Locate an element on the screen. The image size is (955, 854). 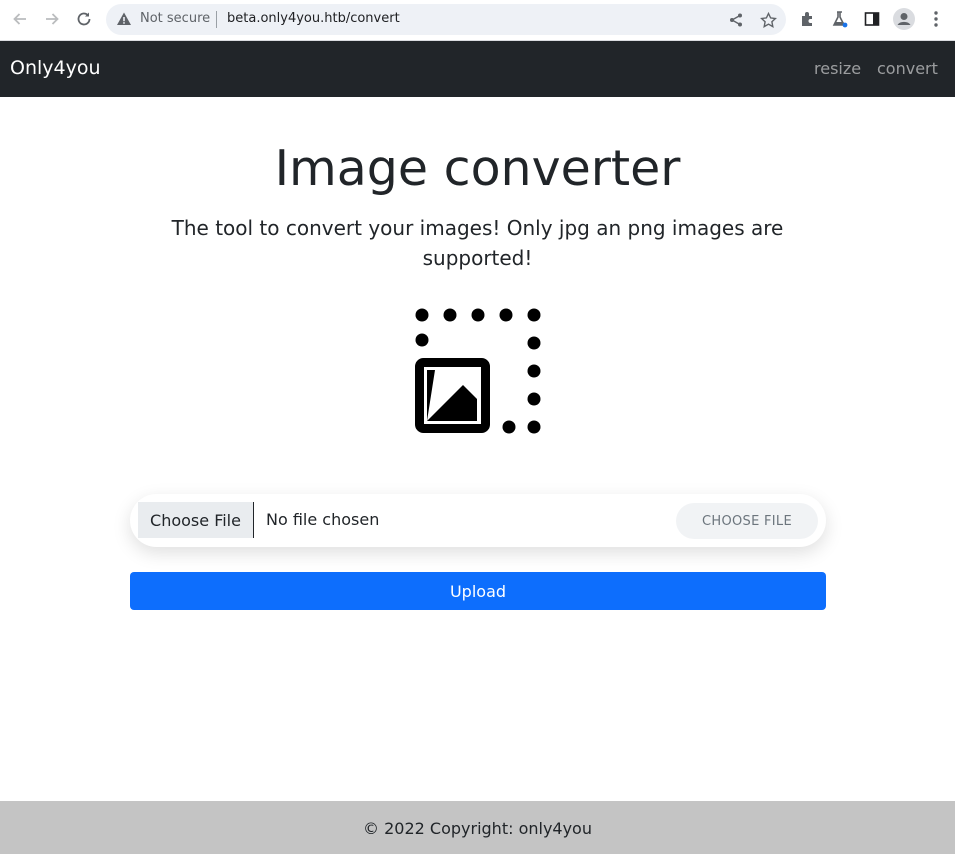
labs-flask-icon is located at coordinates (840, 19).